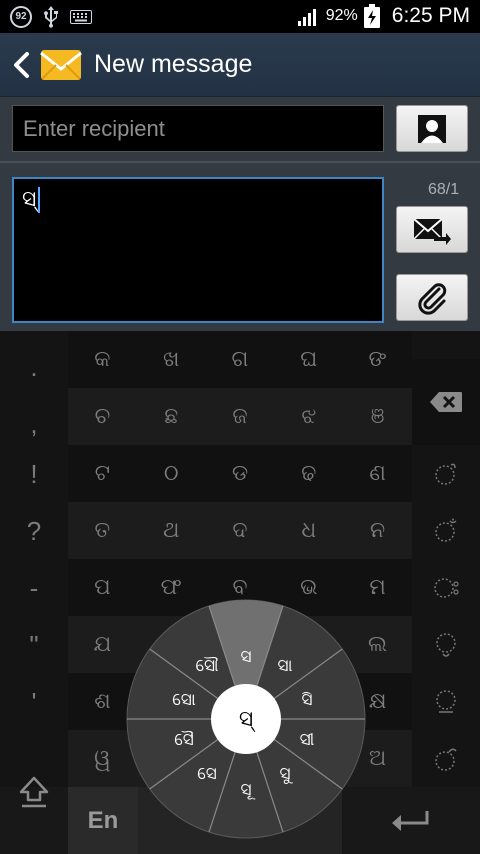  I want to click on backspace-icon, so click(446, 402).